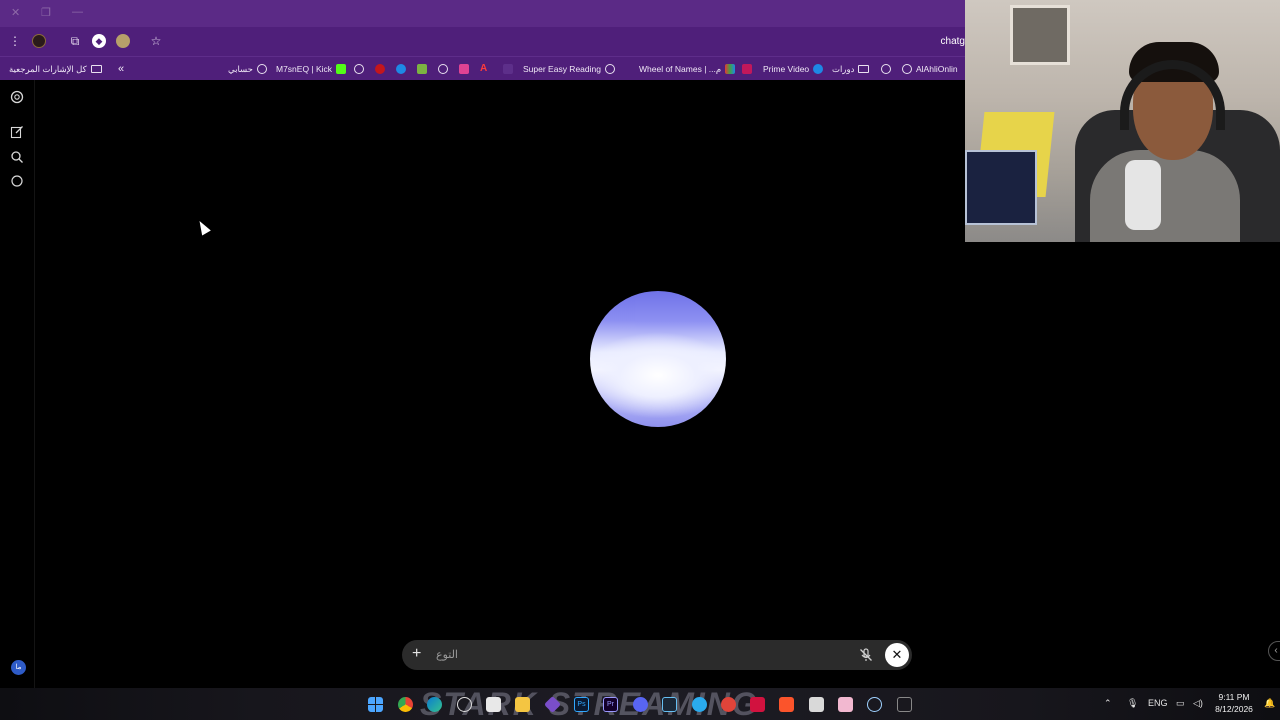 Image resolution: width=1280 pixels, height=720 pixels. I want to click on bookmark-item-prime-video: Prime Video, so click(793, 69).